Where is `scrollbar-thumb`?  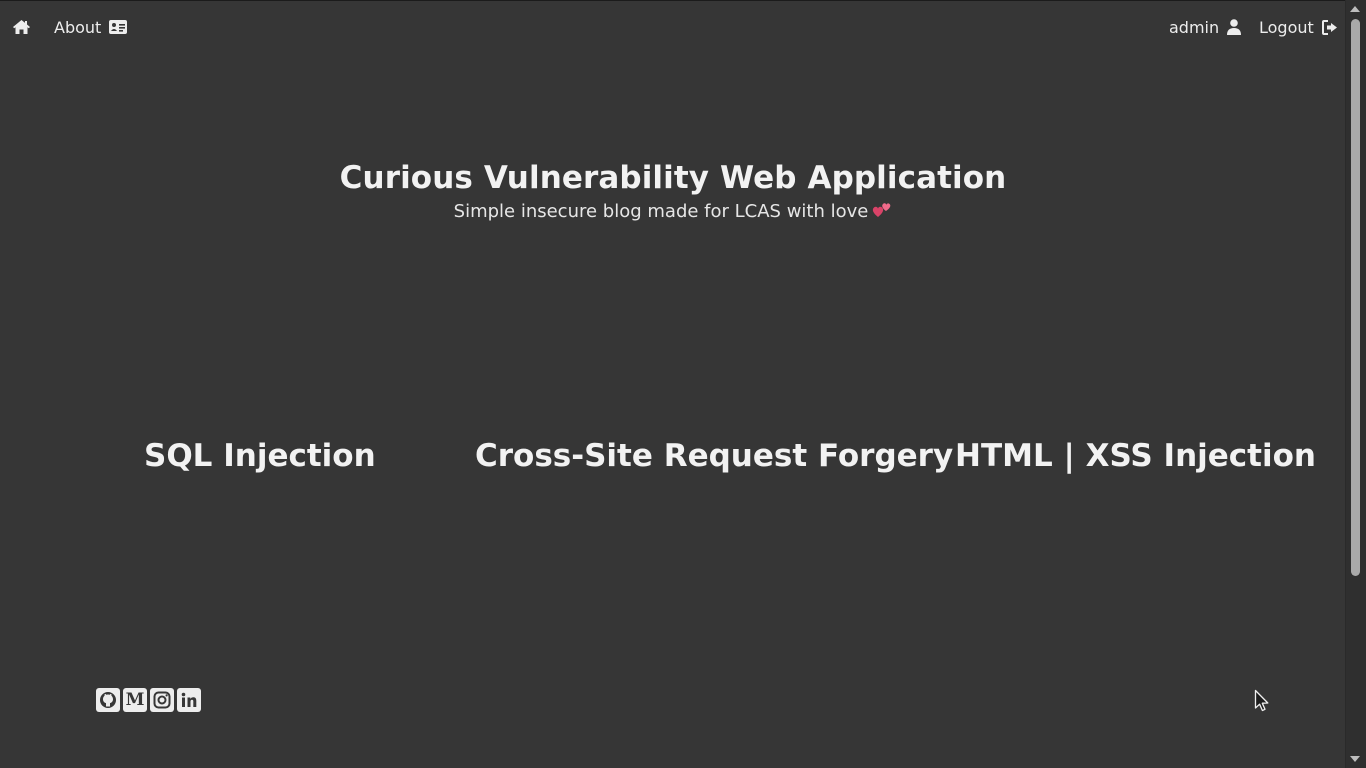
scrollbar-thumb is located at coordinates (1355, 297).